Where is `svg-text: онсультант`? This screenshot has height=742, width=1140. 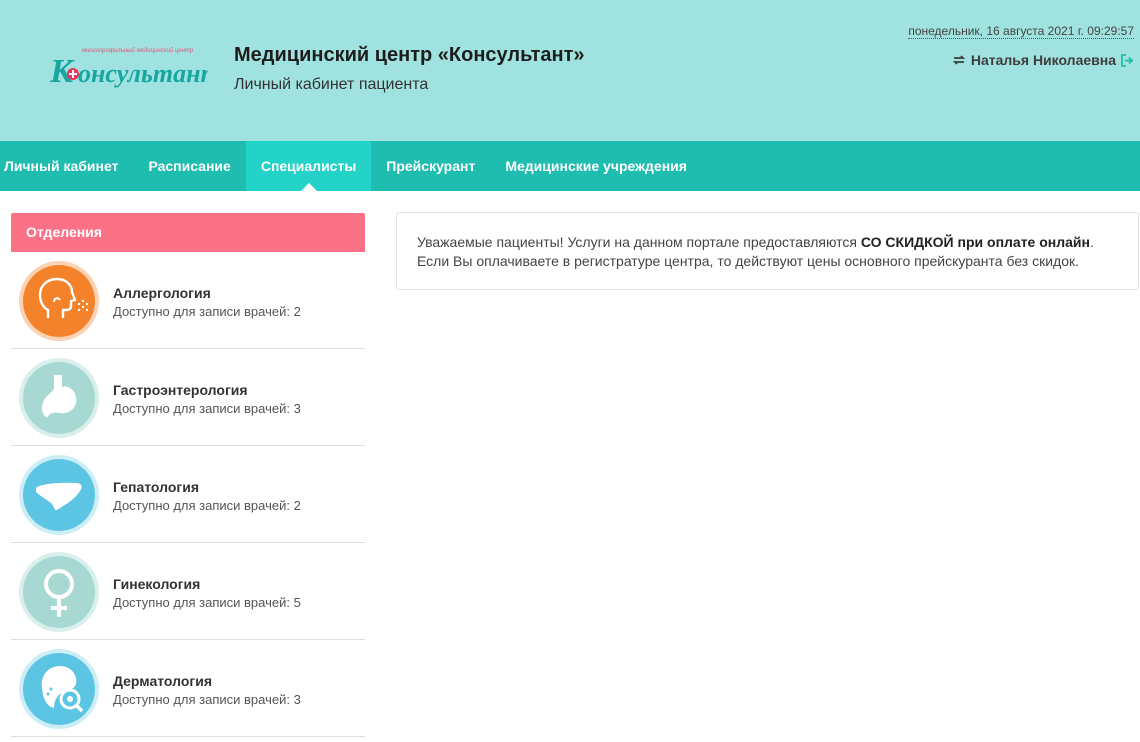 svg-text: онсультант is located at coordinates (143, 73).